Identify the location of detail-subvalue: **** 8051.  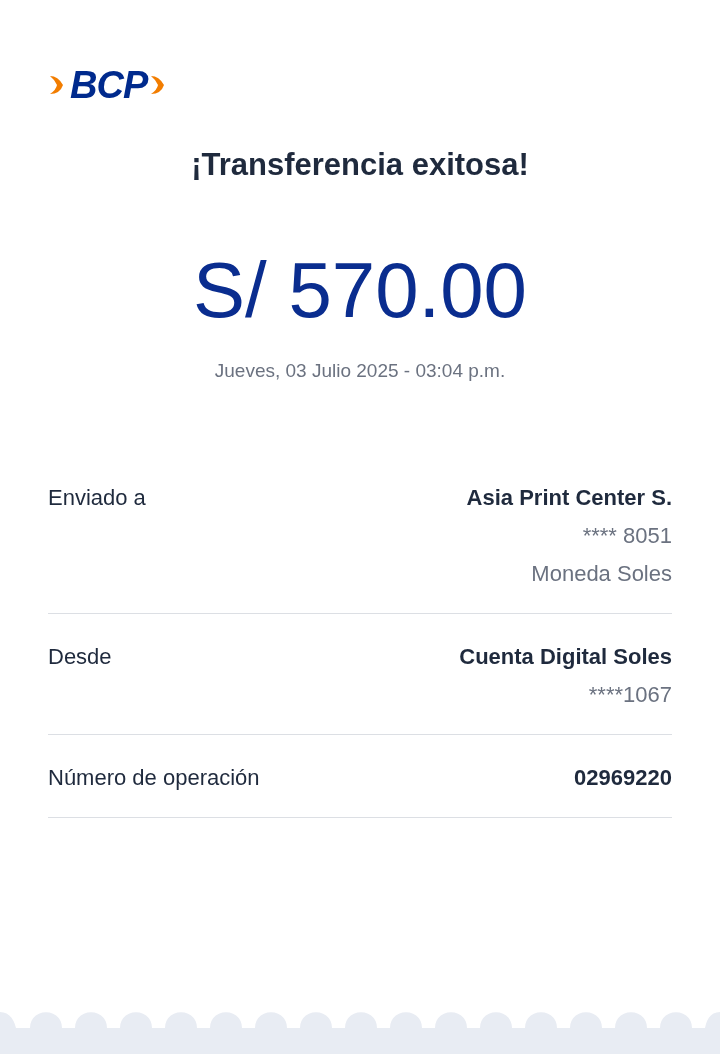
(627, 536).